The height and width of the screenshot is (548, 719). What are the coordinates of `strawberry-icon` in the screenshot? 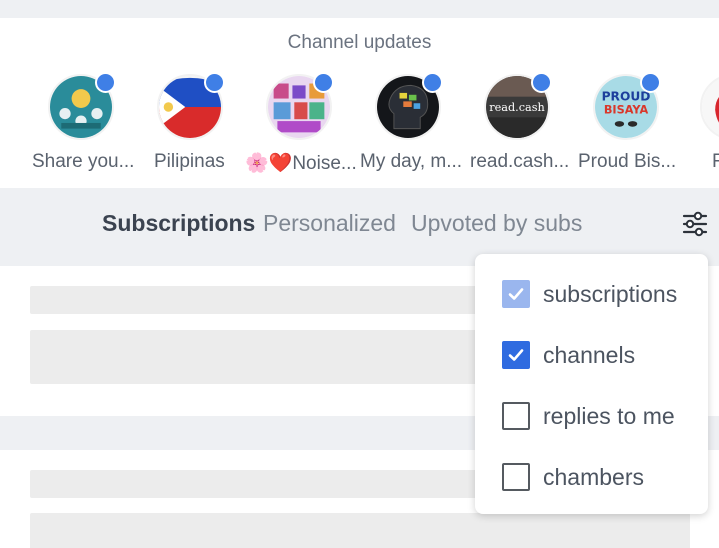 It's located at (709, 107).